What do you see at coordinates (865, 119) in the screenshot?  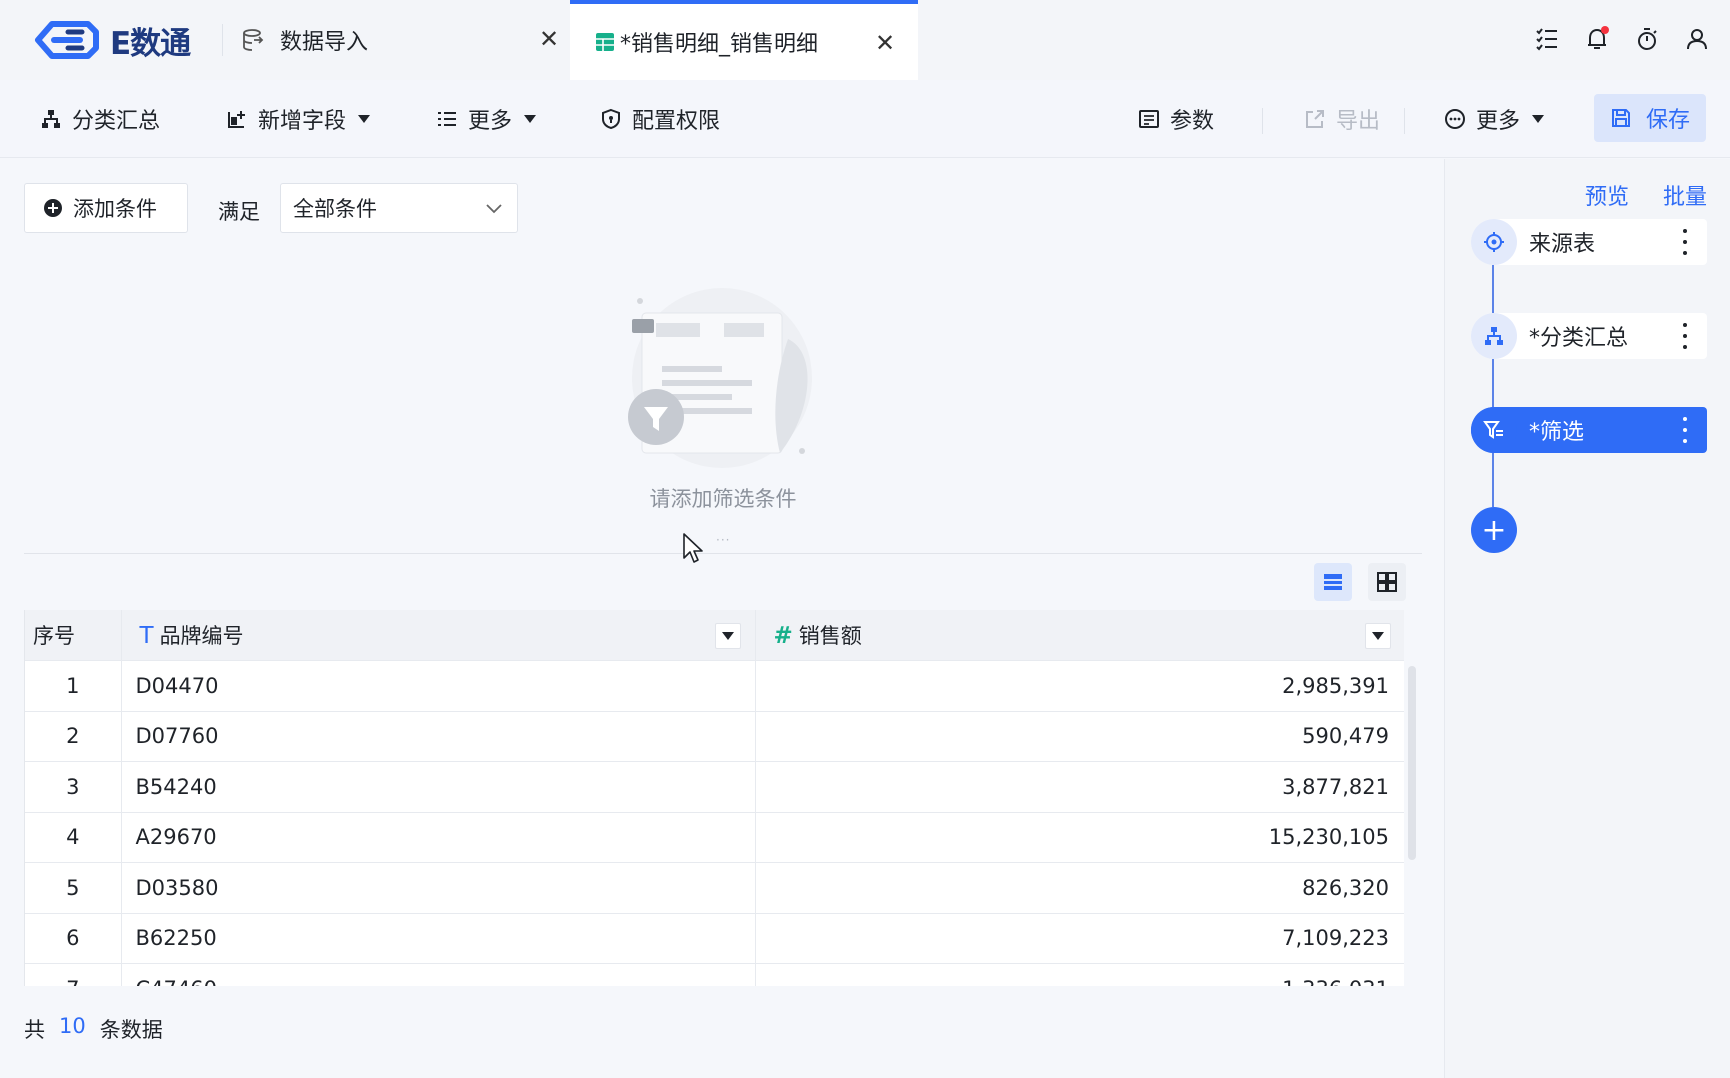 I see `toolbar: 分类汇总 新增字段 更多 配置权限 参数 导出 更多` at bounding box center [865, 119].